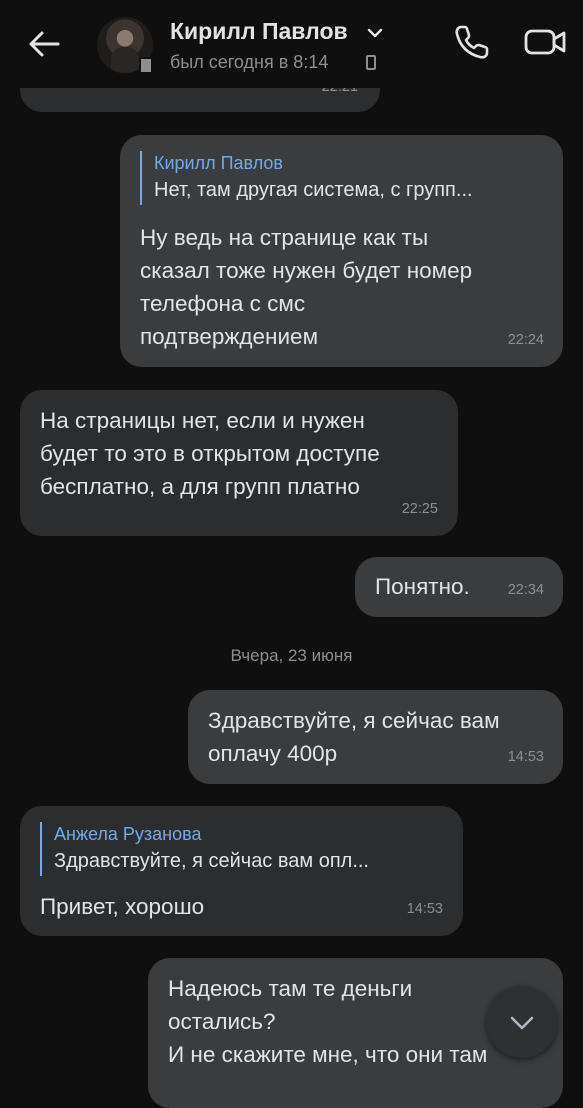 The width and height of the screenshot is (583, 1108). I want to click on message-outgoing: Понятно. 22:34, so click(459, 587).